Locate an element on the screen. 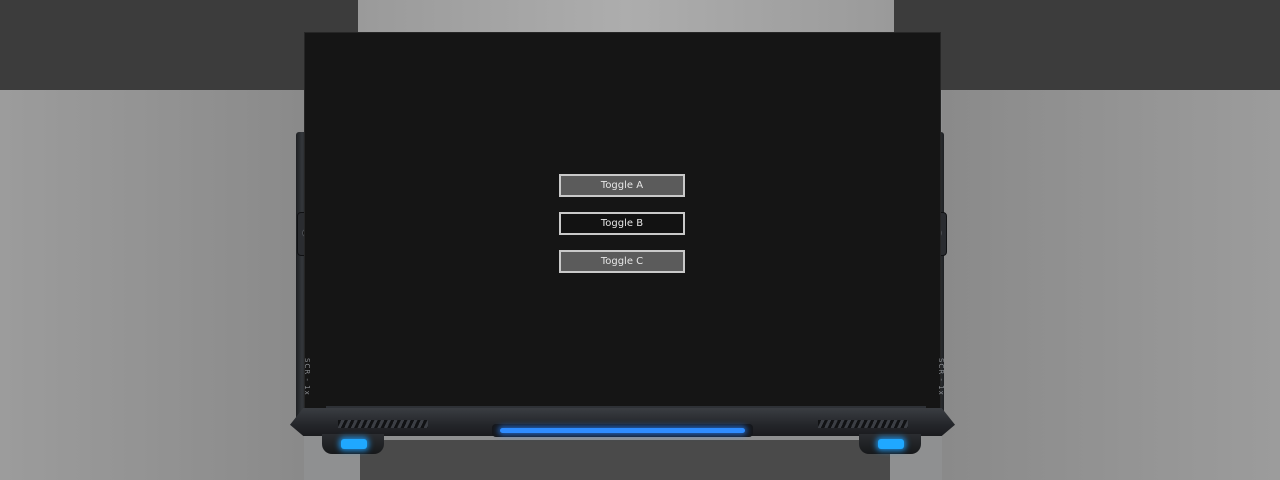 The height and width of the screenshot is (480, 1280). vent-grill-right is located at coordinates (863, 424).